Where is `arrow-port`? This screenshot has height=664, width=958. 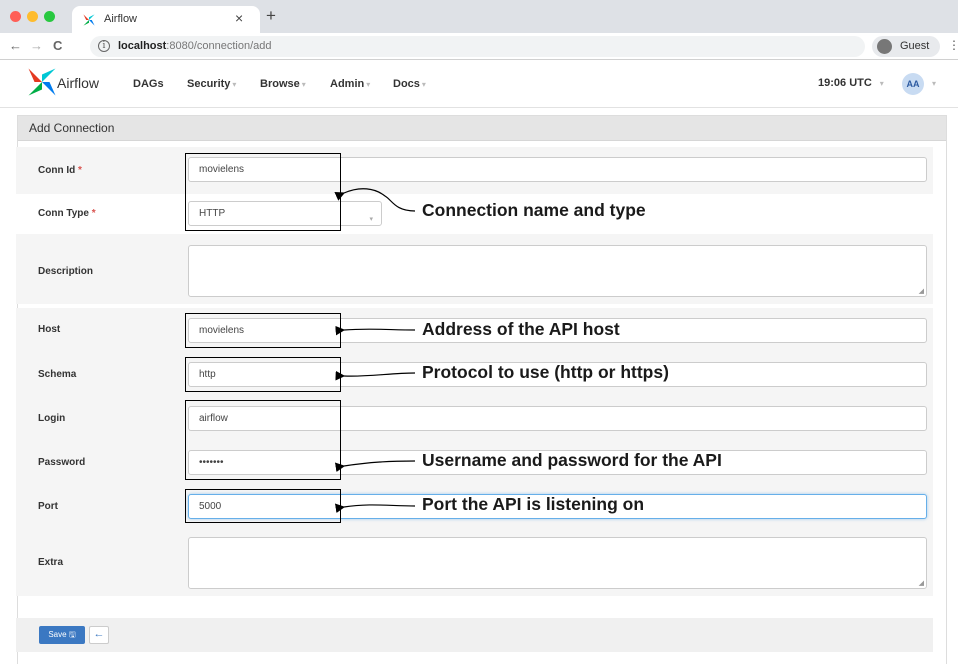
arrow-port is located at coordinates (375, 508).